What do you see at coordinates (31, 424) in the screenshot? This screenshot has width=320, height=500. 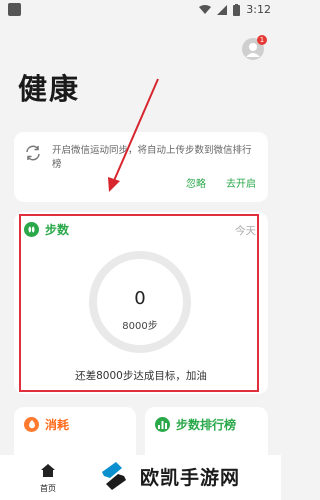 I see `flame-icon` at bounding box center [31, 424].